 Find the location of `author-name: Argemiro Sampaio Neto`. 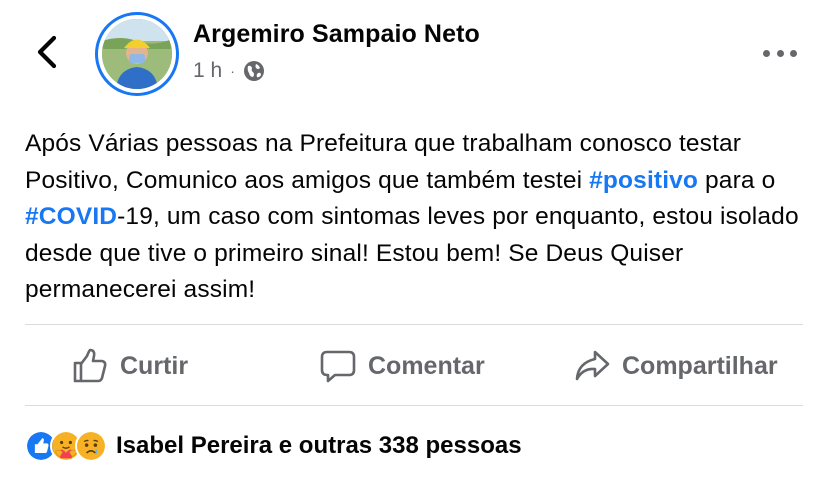

author-name: Argemiro Sampaio Neto is located at coordinates (336, 34).